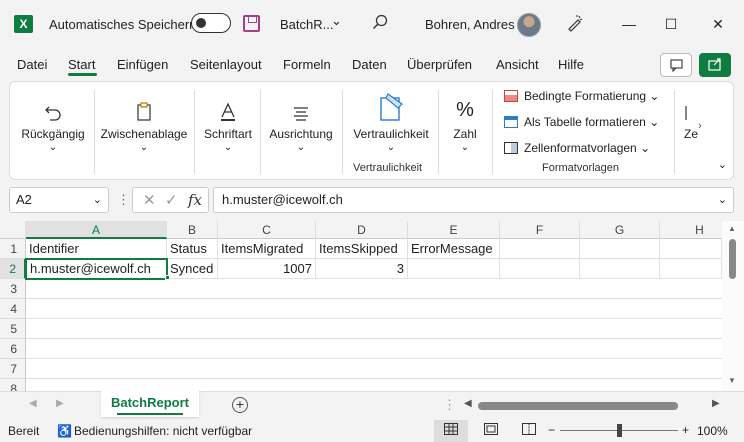 Image resolution: width=744 pixels, height=442 pixels. Describe the element at coordinates (267, 269) in the screenshot. I see `cell-c2: 1007` at that location.